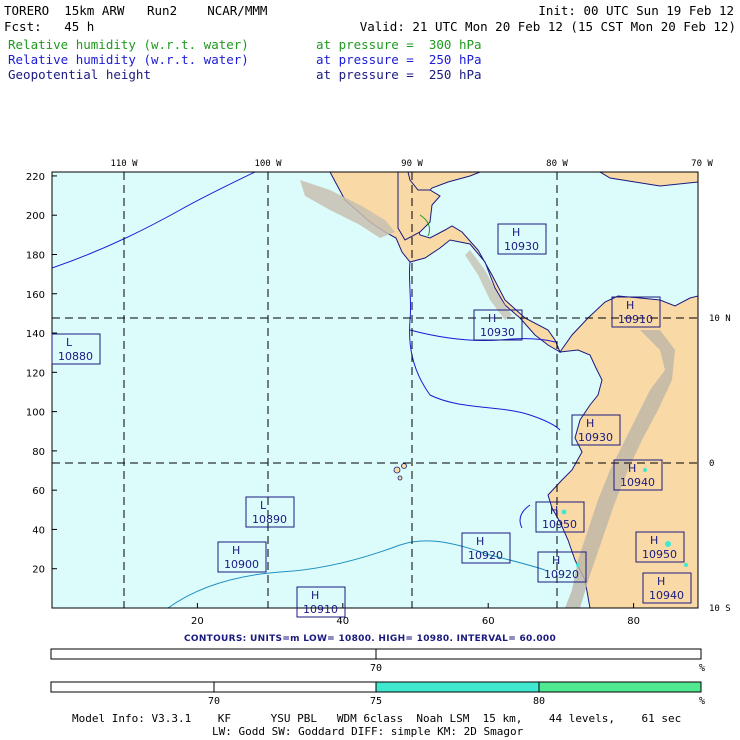  I want to click on y-tick-label: 120, so click(35, 373).